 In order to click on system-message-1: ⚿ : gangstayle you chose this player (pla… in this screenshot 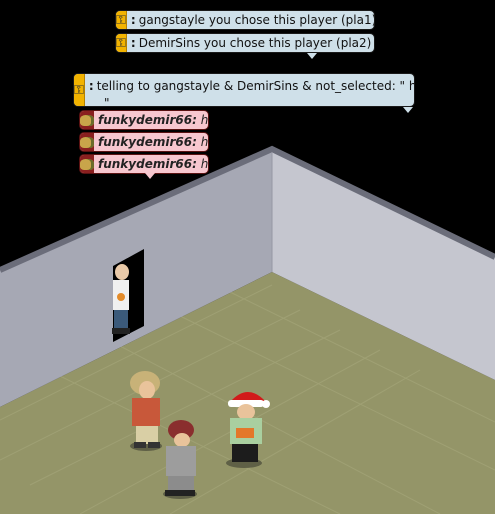, I will do `click(245, 20)`.